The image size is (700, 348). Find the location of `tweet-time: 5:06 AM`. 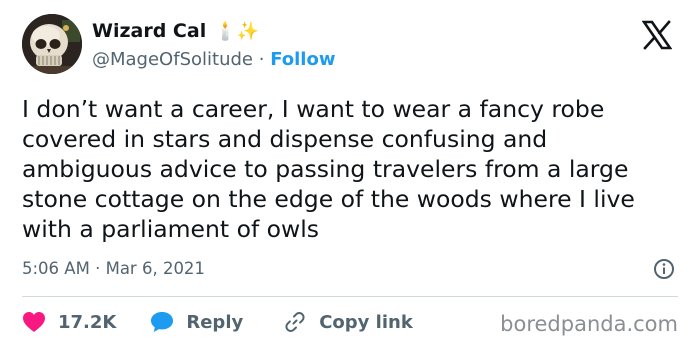

tweet-time: 5:06 AM is located at coordinates (56, 268).